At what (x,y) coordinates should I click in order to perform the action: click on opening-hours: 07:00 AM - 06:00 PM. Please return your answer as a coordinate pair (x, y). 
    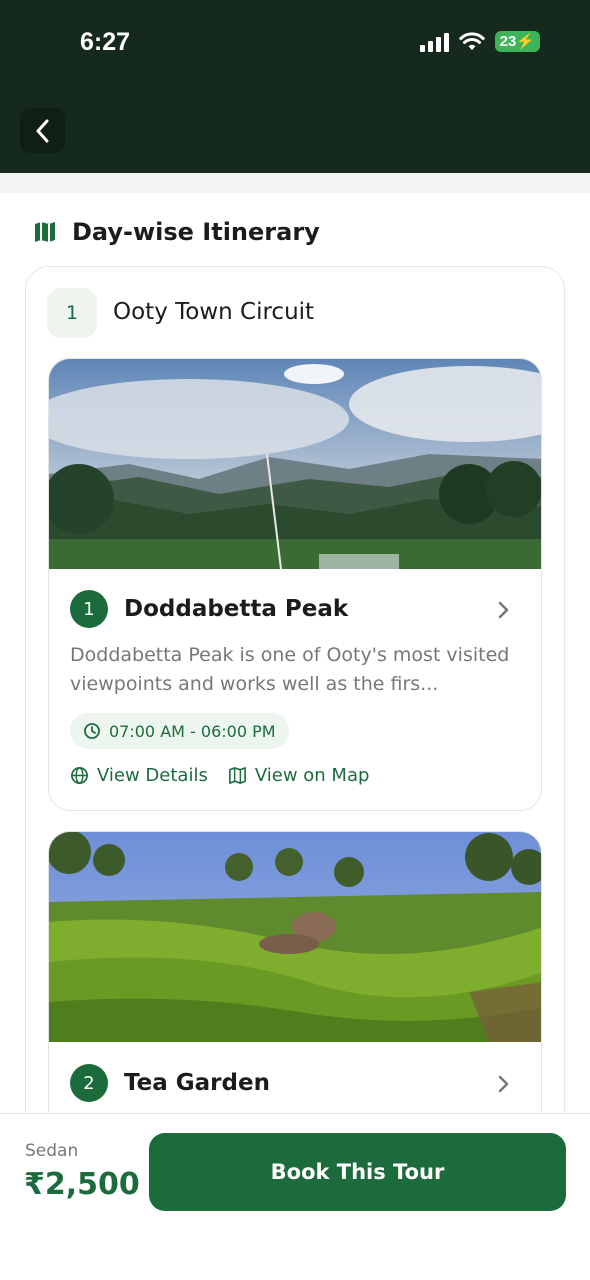
    Looking at the image, I should click on (192, 731).